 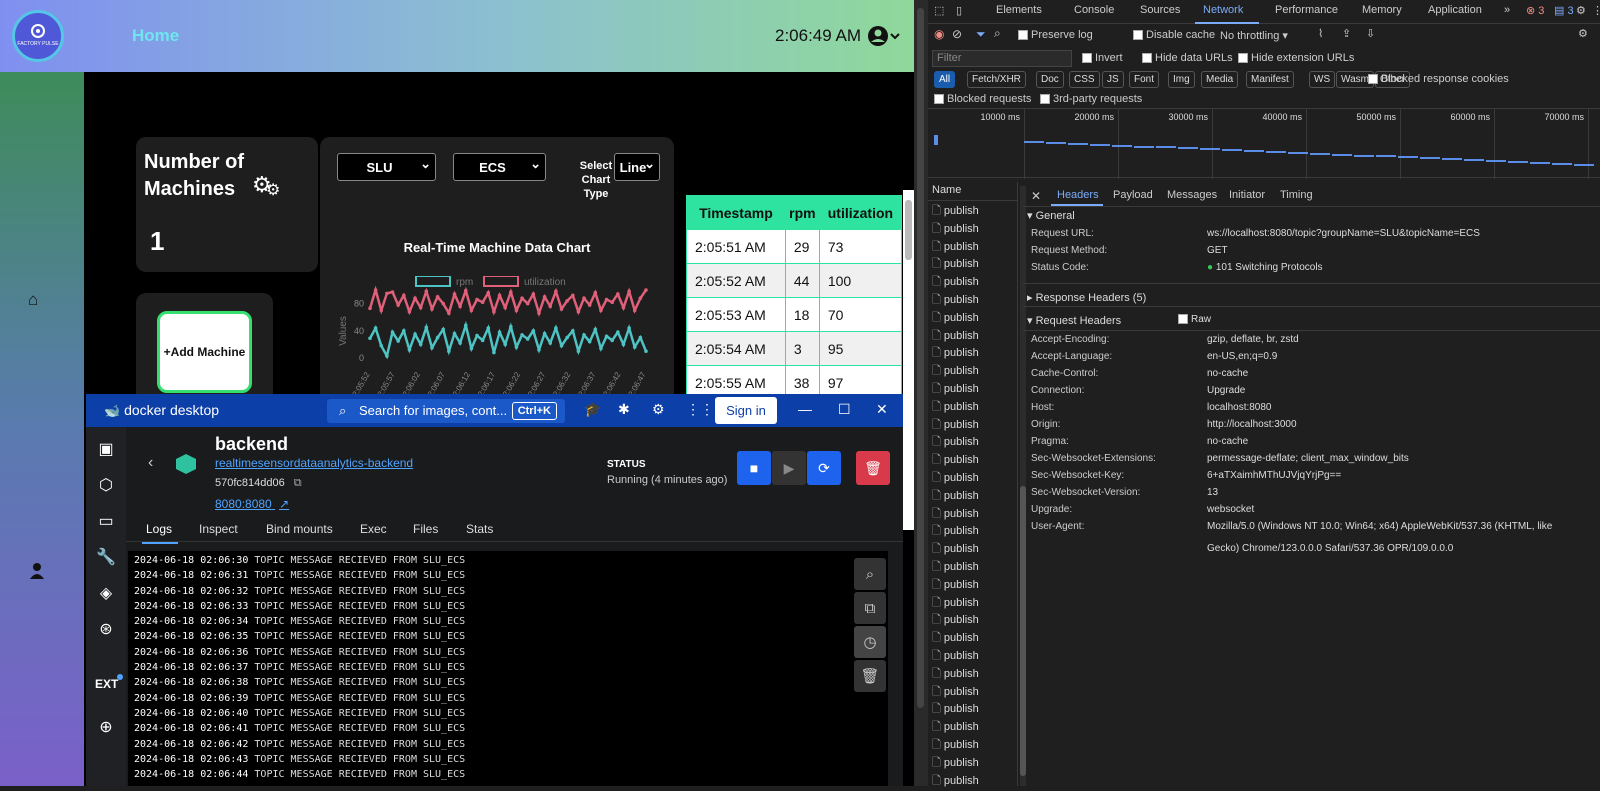 I want to click on images-icon: ⬡, so click(x=106, y=485).